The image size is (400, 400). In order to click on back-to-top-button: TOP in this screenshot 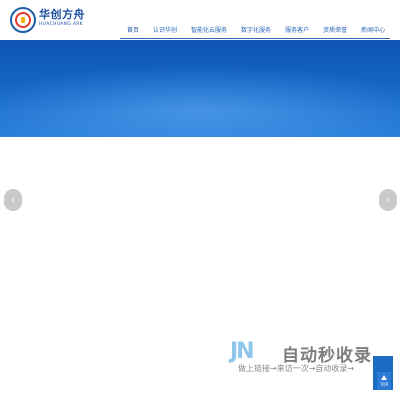, I will do `click(384, 381)`.